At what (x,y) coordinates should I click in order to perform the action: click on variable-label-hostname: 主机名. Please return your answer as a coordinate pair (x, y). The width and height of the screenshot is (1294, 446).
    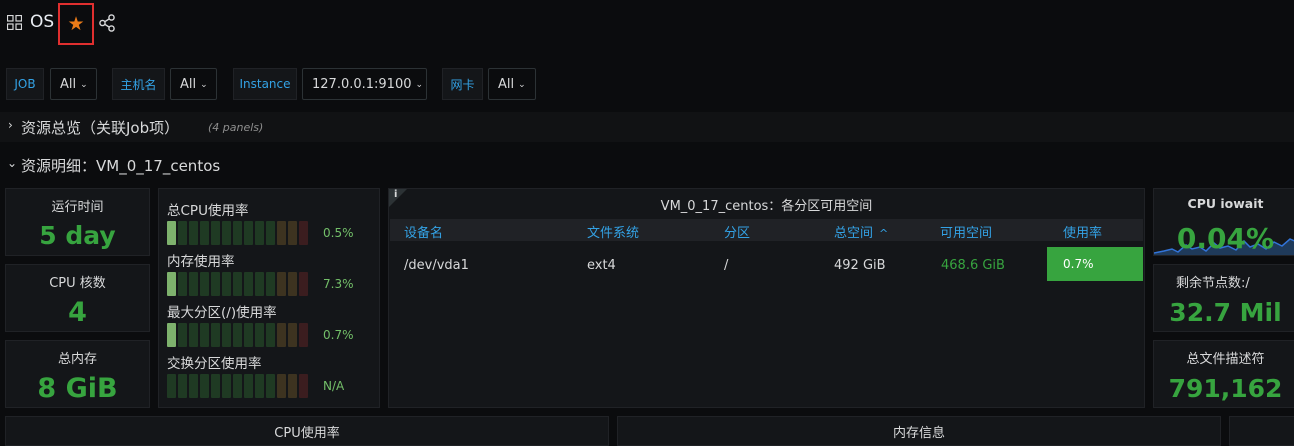
    Looking at the image, I should click on (138, 84).